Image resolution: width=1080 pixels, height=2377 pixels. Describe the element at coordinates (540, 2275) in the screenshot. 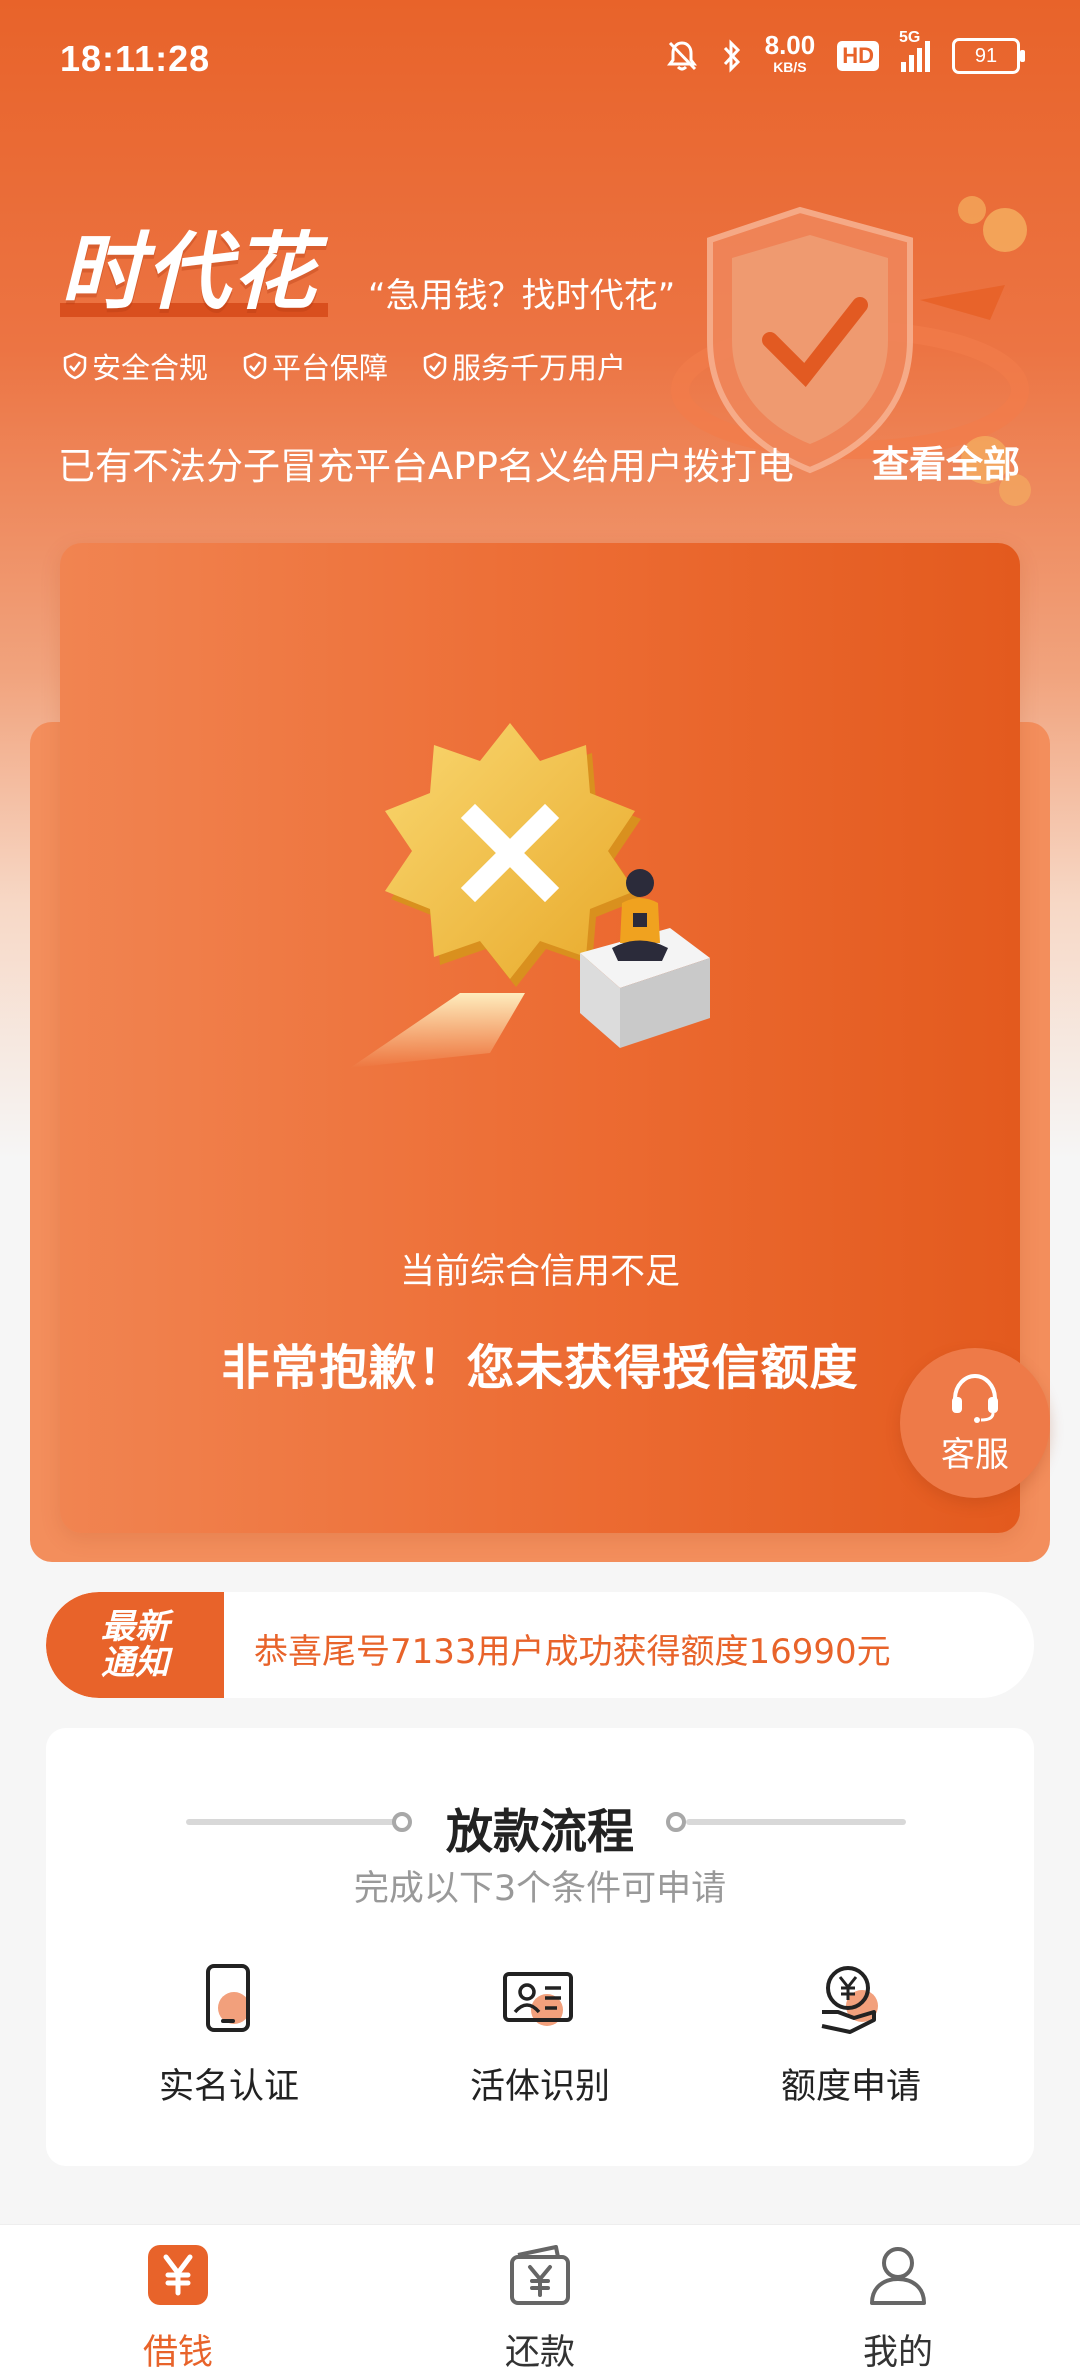

I see `wallet-icon` at that location.